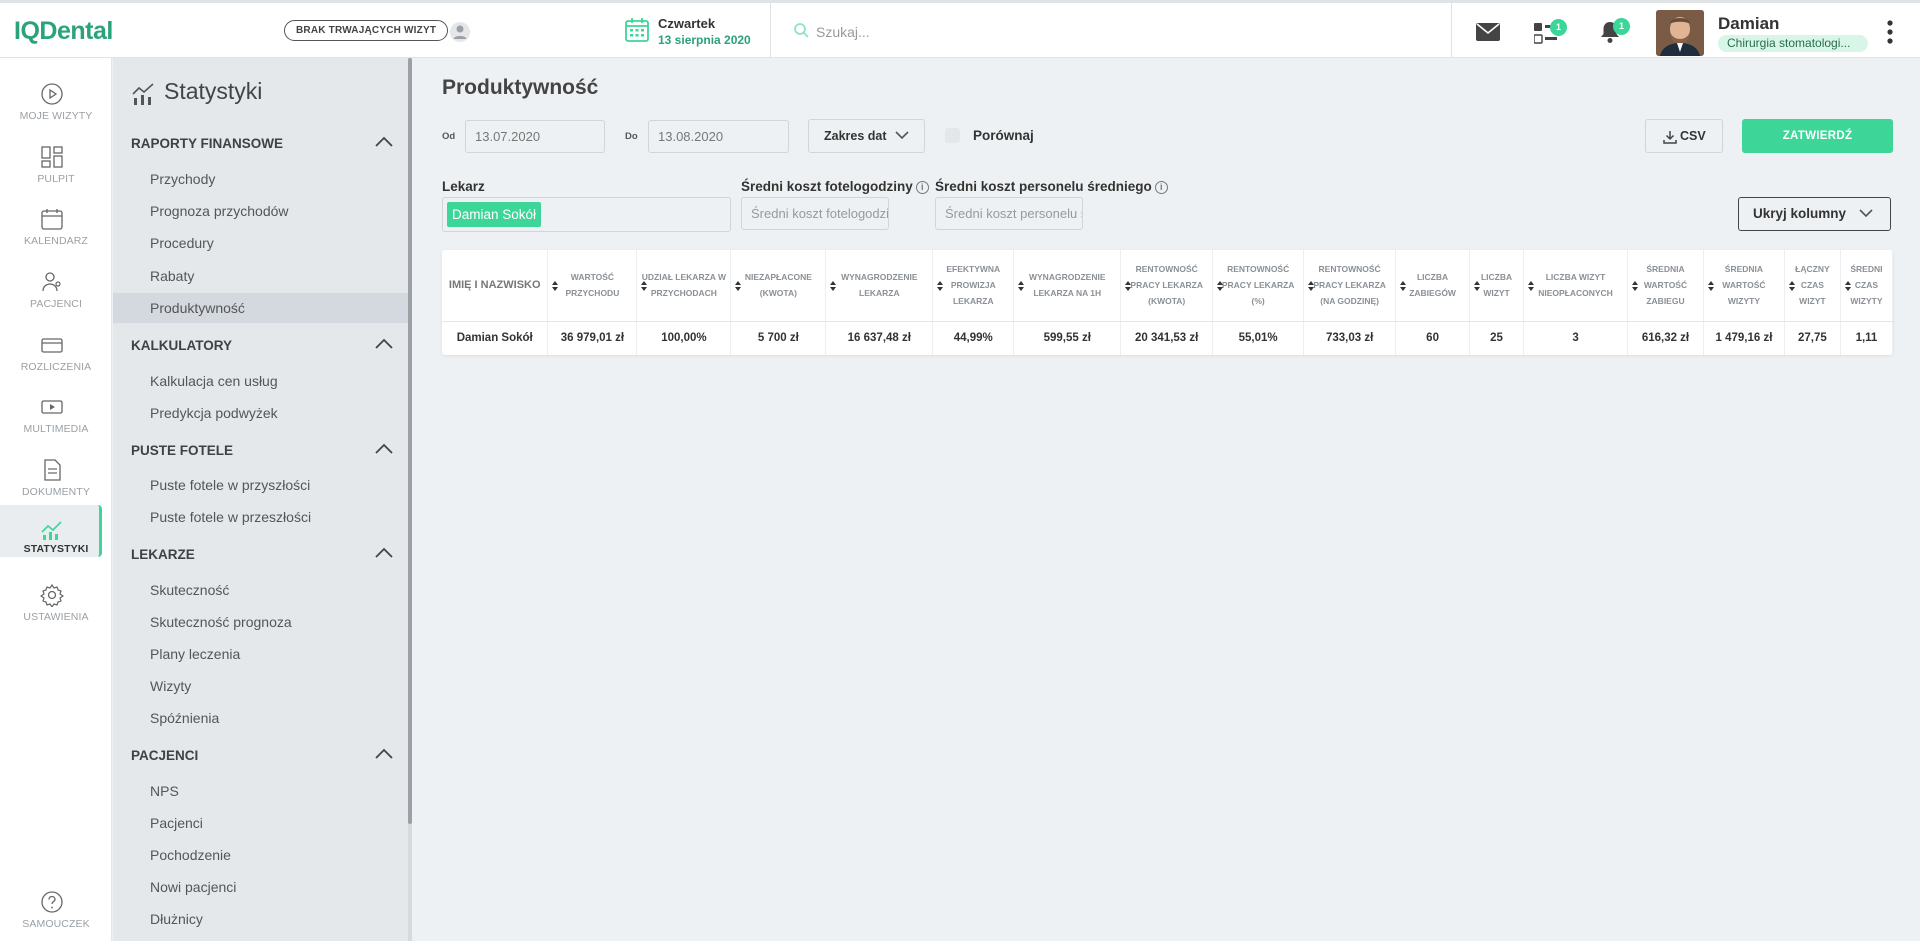  Describe the element at coordinates (1009, 213) in the screenshot. I see `staff-cost-input: Średni koszt personelu średniego` at that location.